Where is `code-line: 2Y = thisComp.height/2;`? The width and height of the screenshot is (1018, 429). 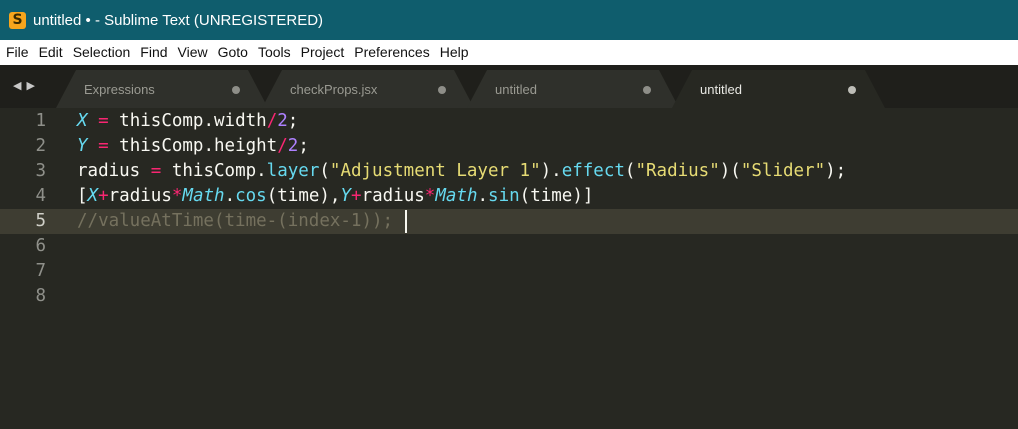 code-line: 2Y = thisComp.height/2; is located at coordinates (509, 146).